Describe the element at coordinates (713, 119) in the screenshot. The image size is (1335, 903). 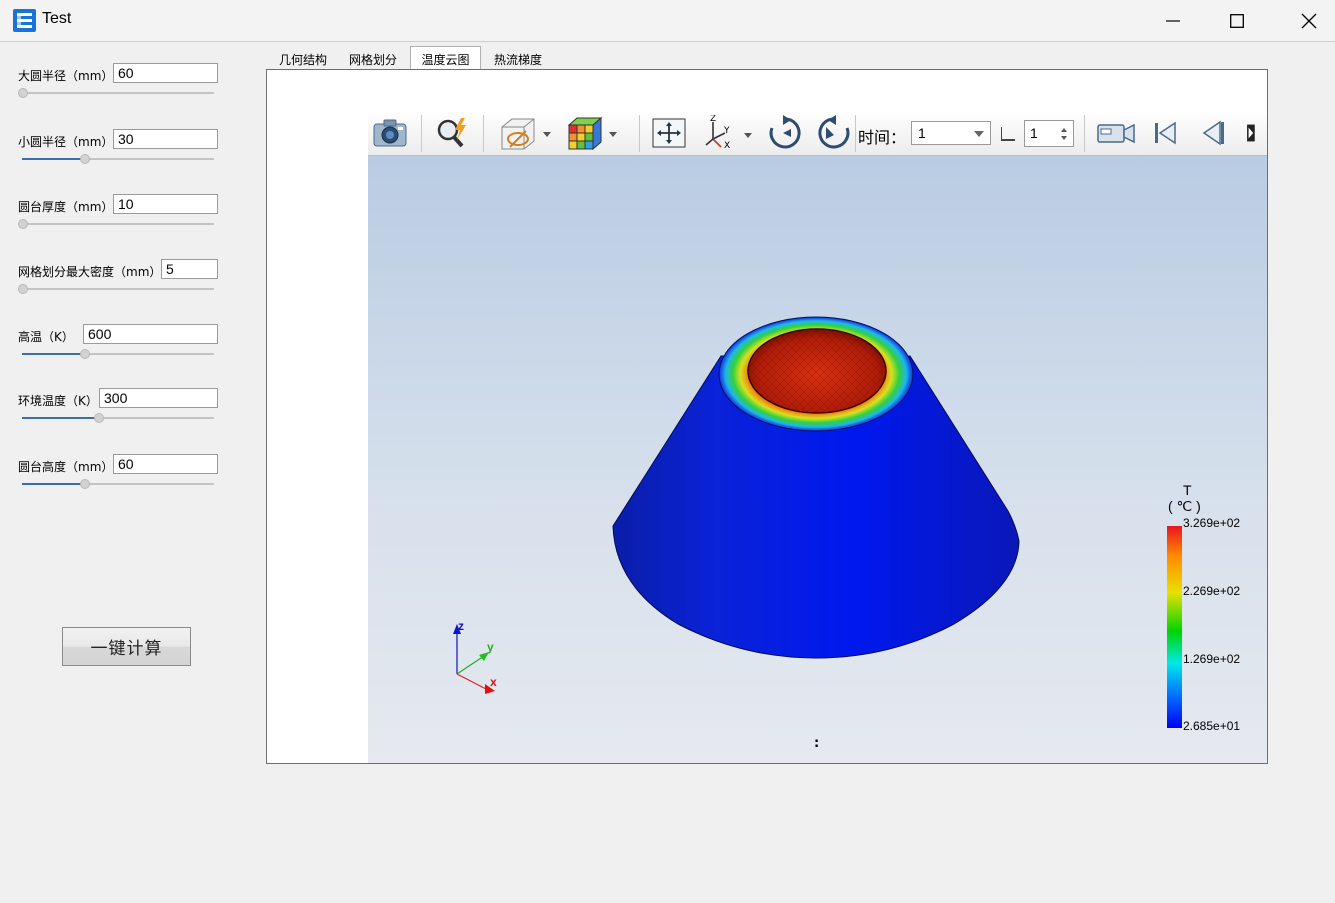
I see `svg-text: Z` at that location.